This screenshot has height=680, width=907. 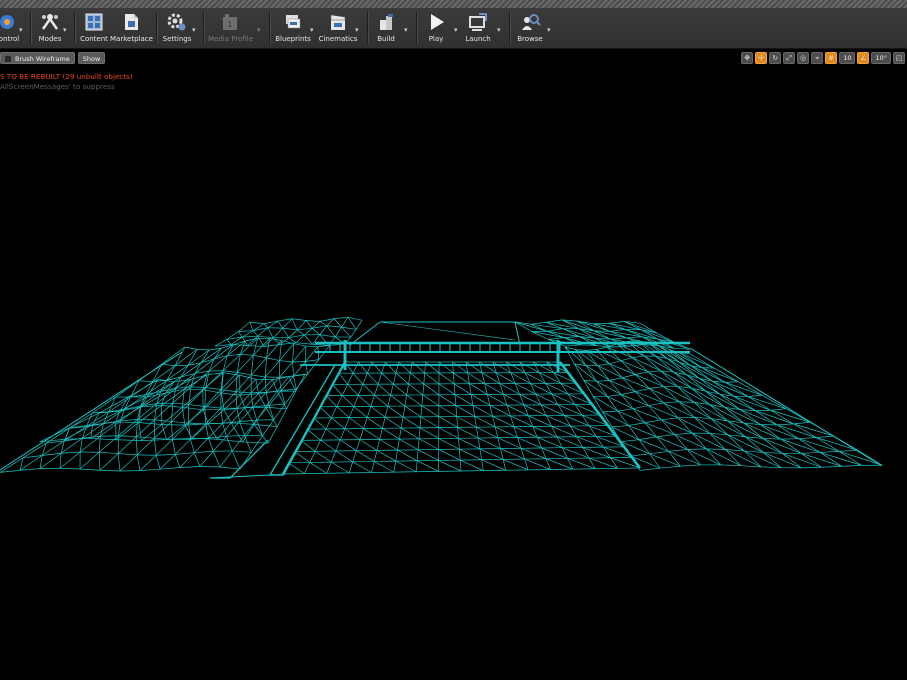 I want to click on marketplace-label: Marketplace, so click(x=131, y=39).